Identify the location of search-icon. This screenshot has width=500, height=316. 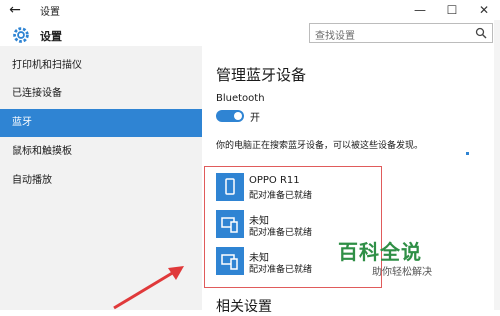
(481, 33).